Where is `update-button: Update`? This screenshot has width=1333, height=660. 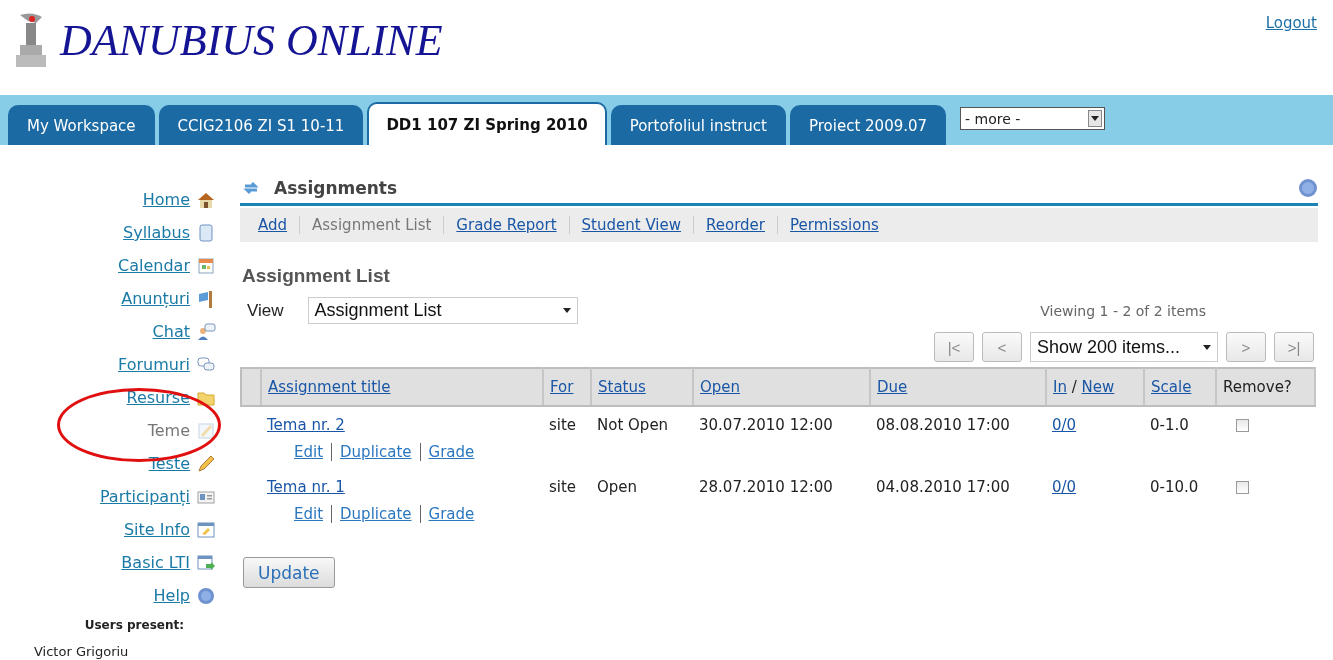 update-button: Update is located at coordinates (289, 572).